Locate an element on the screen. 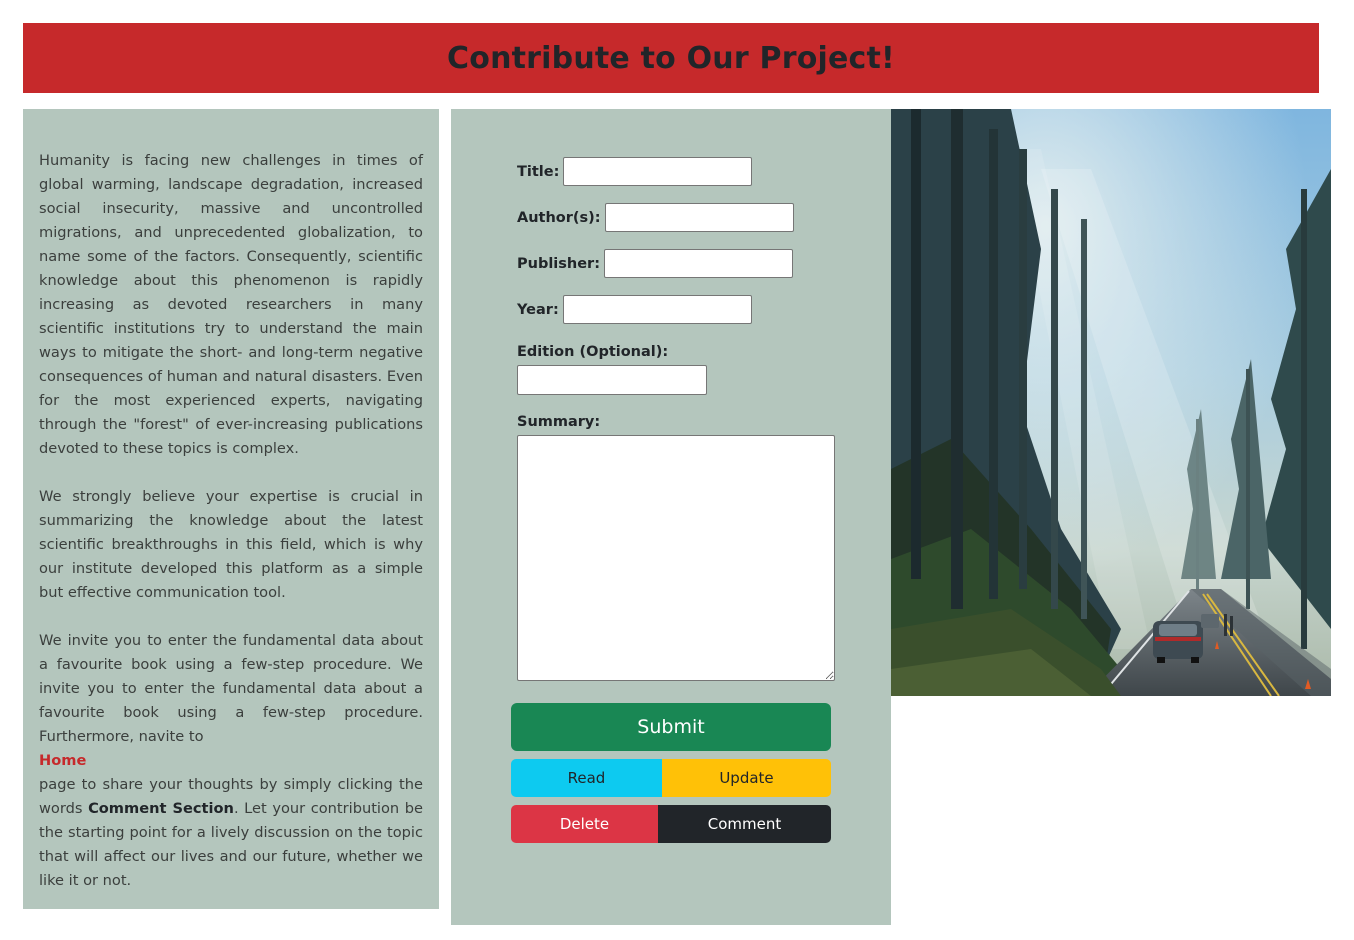 The height and width of the screenshot is (940, 1354). update-button: Update is located at coordinates (746, 778).